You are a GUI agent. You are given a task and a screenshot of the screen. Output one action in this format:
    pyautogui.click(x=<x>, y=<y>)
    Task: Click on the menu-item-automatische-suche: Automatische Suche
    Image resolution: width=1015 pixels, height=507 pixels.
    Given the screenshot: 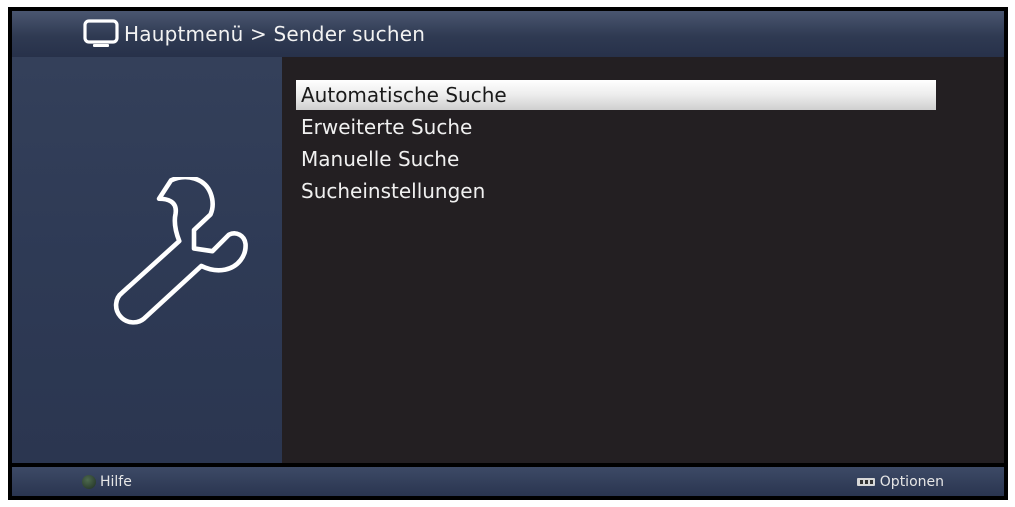 What is the action you would take?
    pyautogui.click(x=616, y=95)
    